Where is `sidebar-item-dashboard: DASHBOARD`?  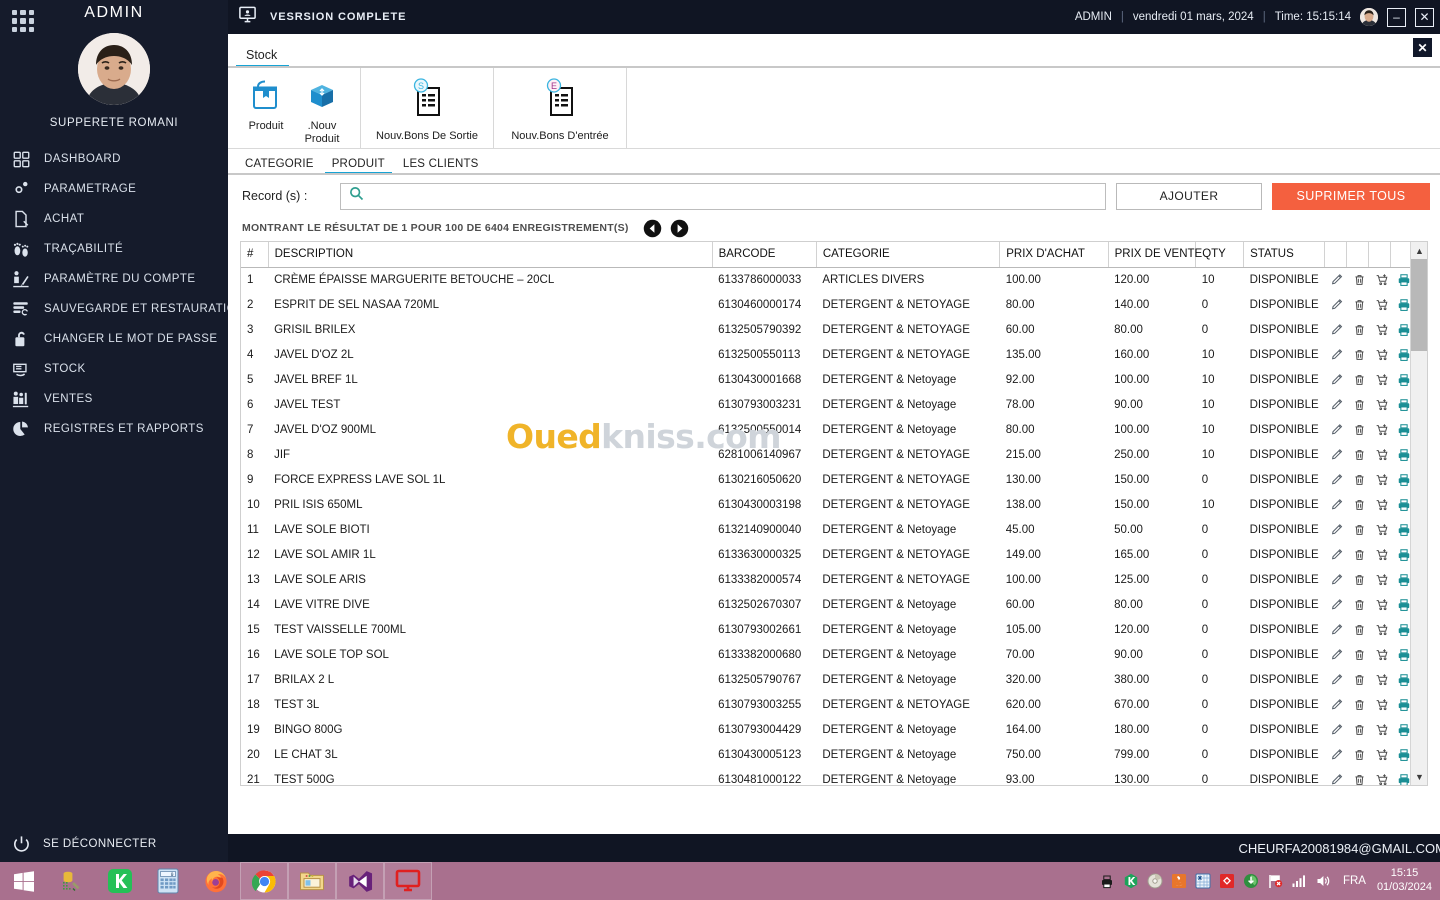 sidebar-item-dashboard: DASHBOARD is located at coordinates (114, 159).